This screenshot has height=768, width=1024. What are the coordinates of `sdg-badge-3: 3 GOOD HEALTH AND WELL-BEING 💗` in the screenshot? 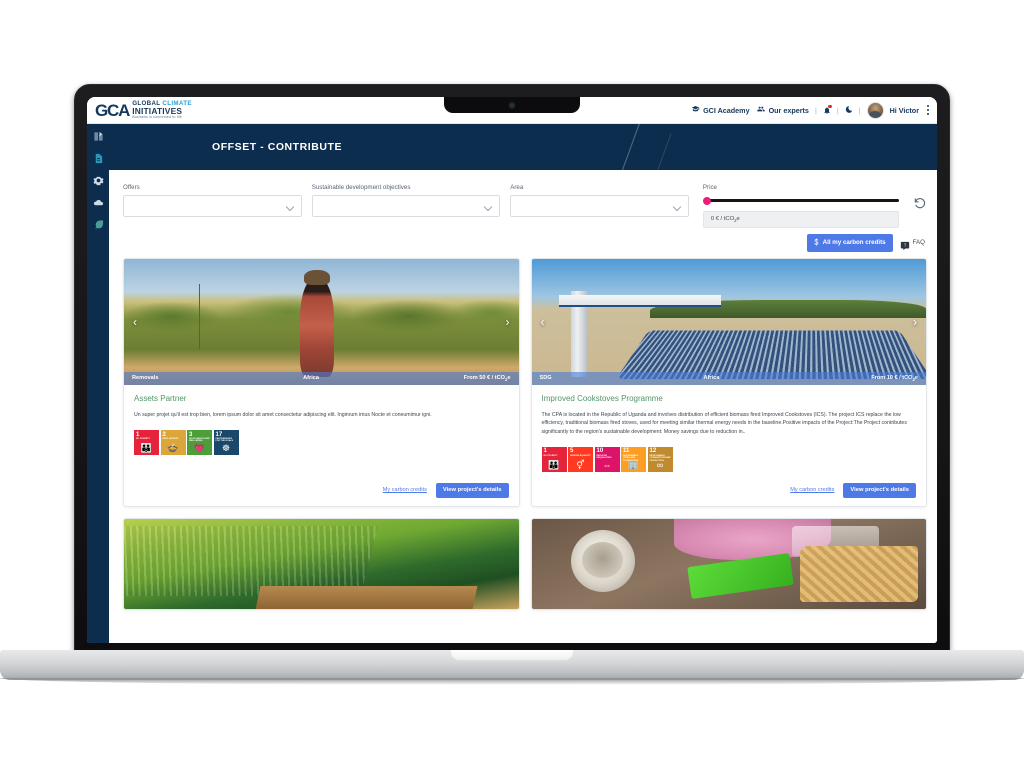 It's located at (199, 443).